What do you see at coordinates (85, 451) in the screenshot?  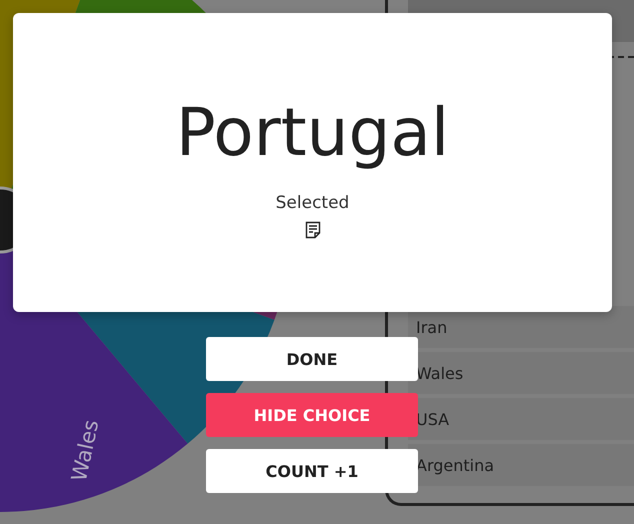 I see `wheel-label: Wales` at bounding box center [85, 451].